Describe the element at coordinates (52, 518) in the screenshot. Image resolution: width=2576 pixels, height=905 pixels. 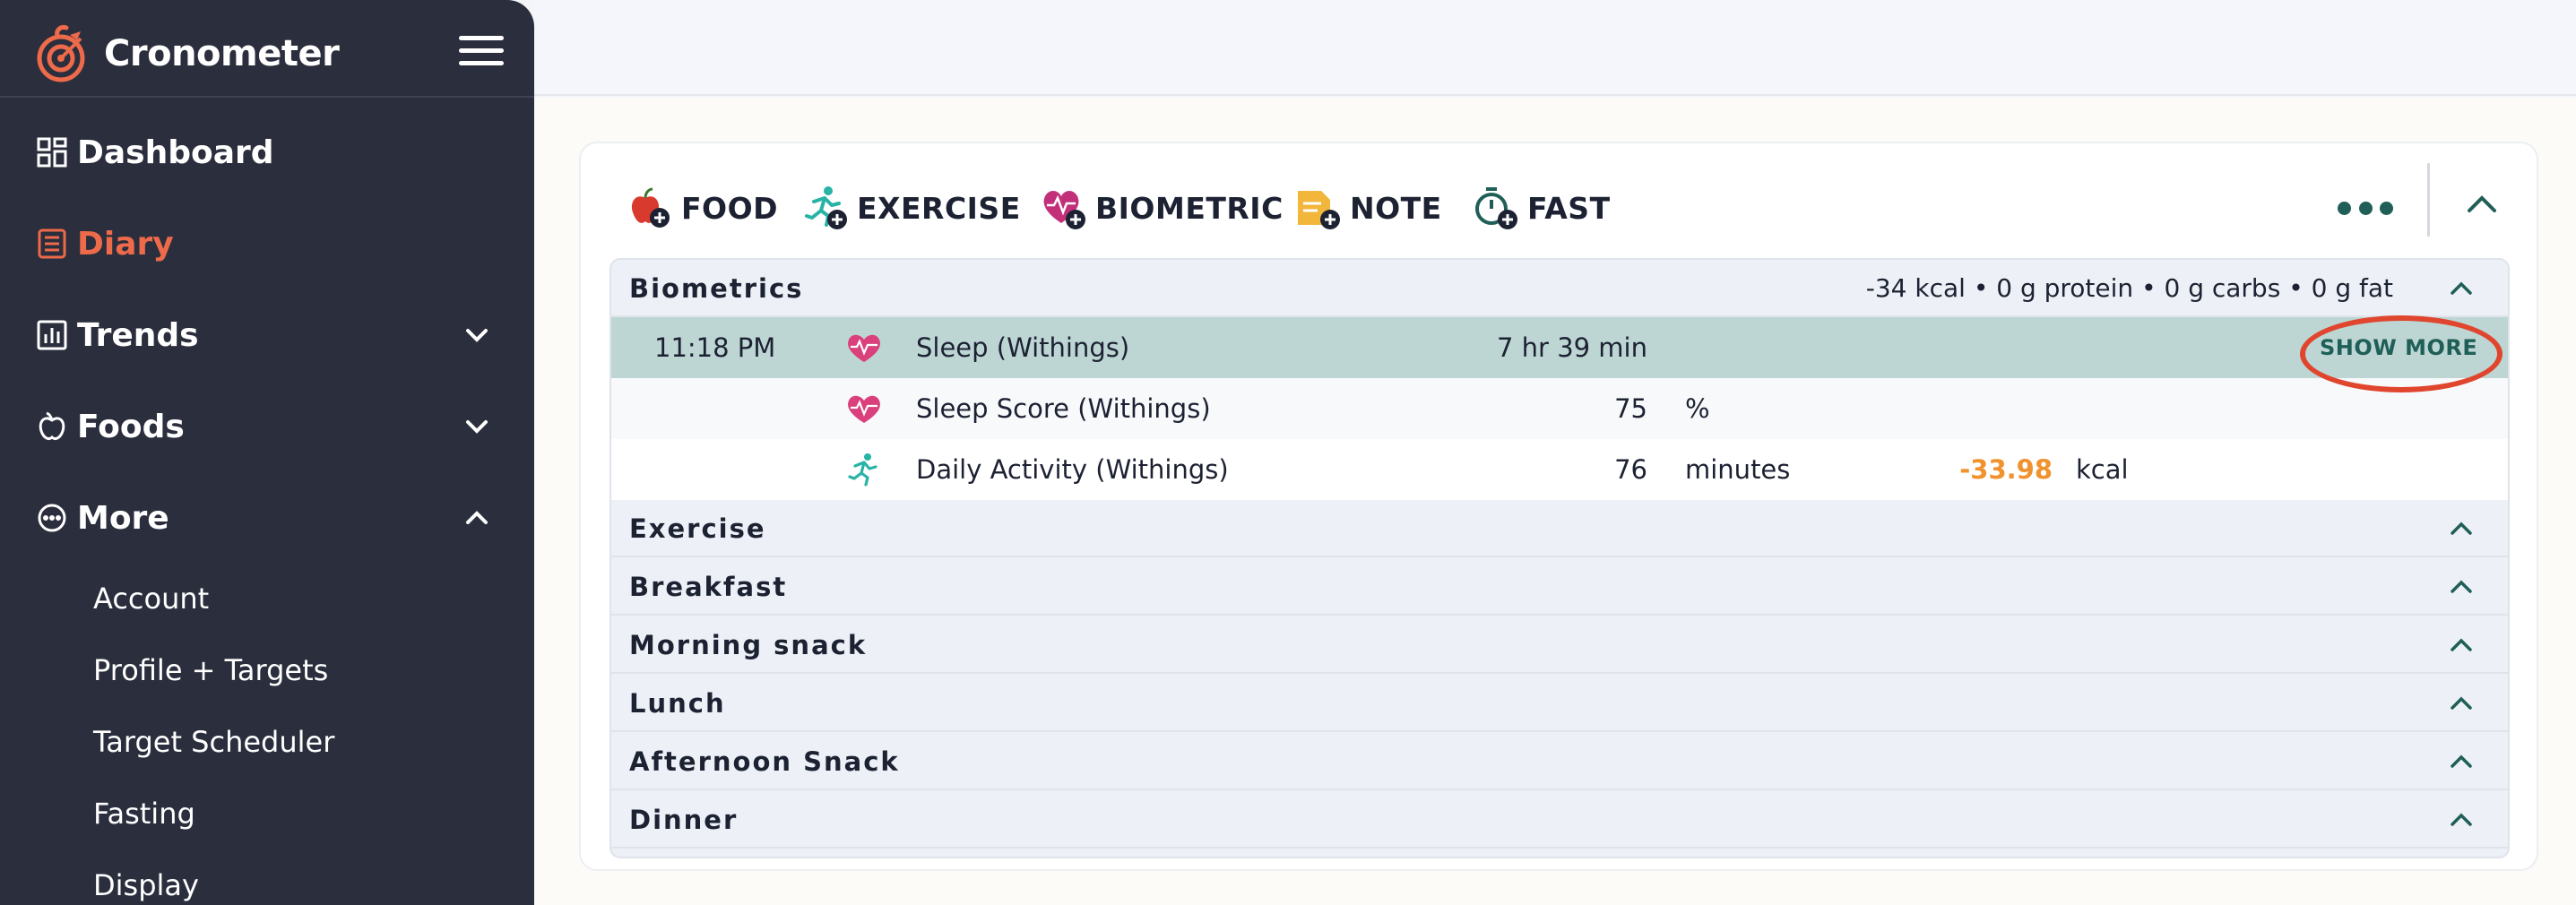
I see `dots-circle-icon` at that location.